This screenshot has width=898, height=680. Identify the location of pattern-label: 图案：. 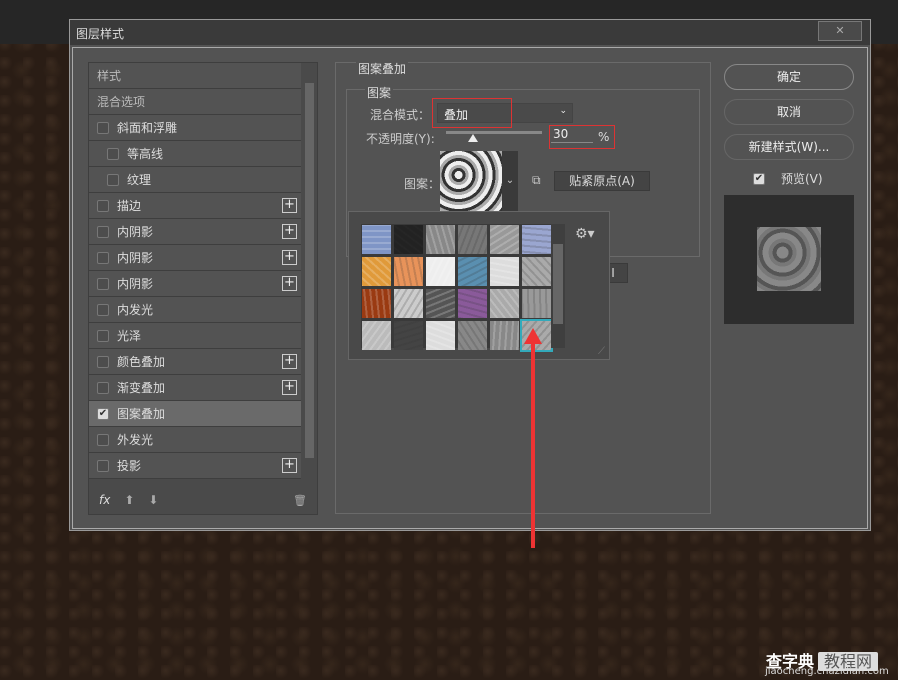
(422, 184).